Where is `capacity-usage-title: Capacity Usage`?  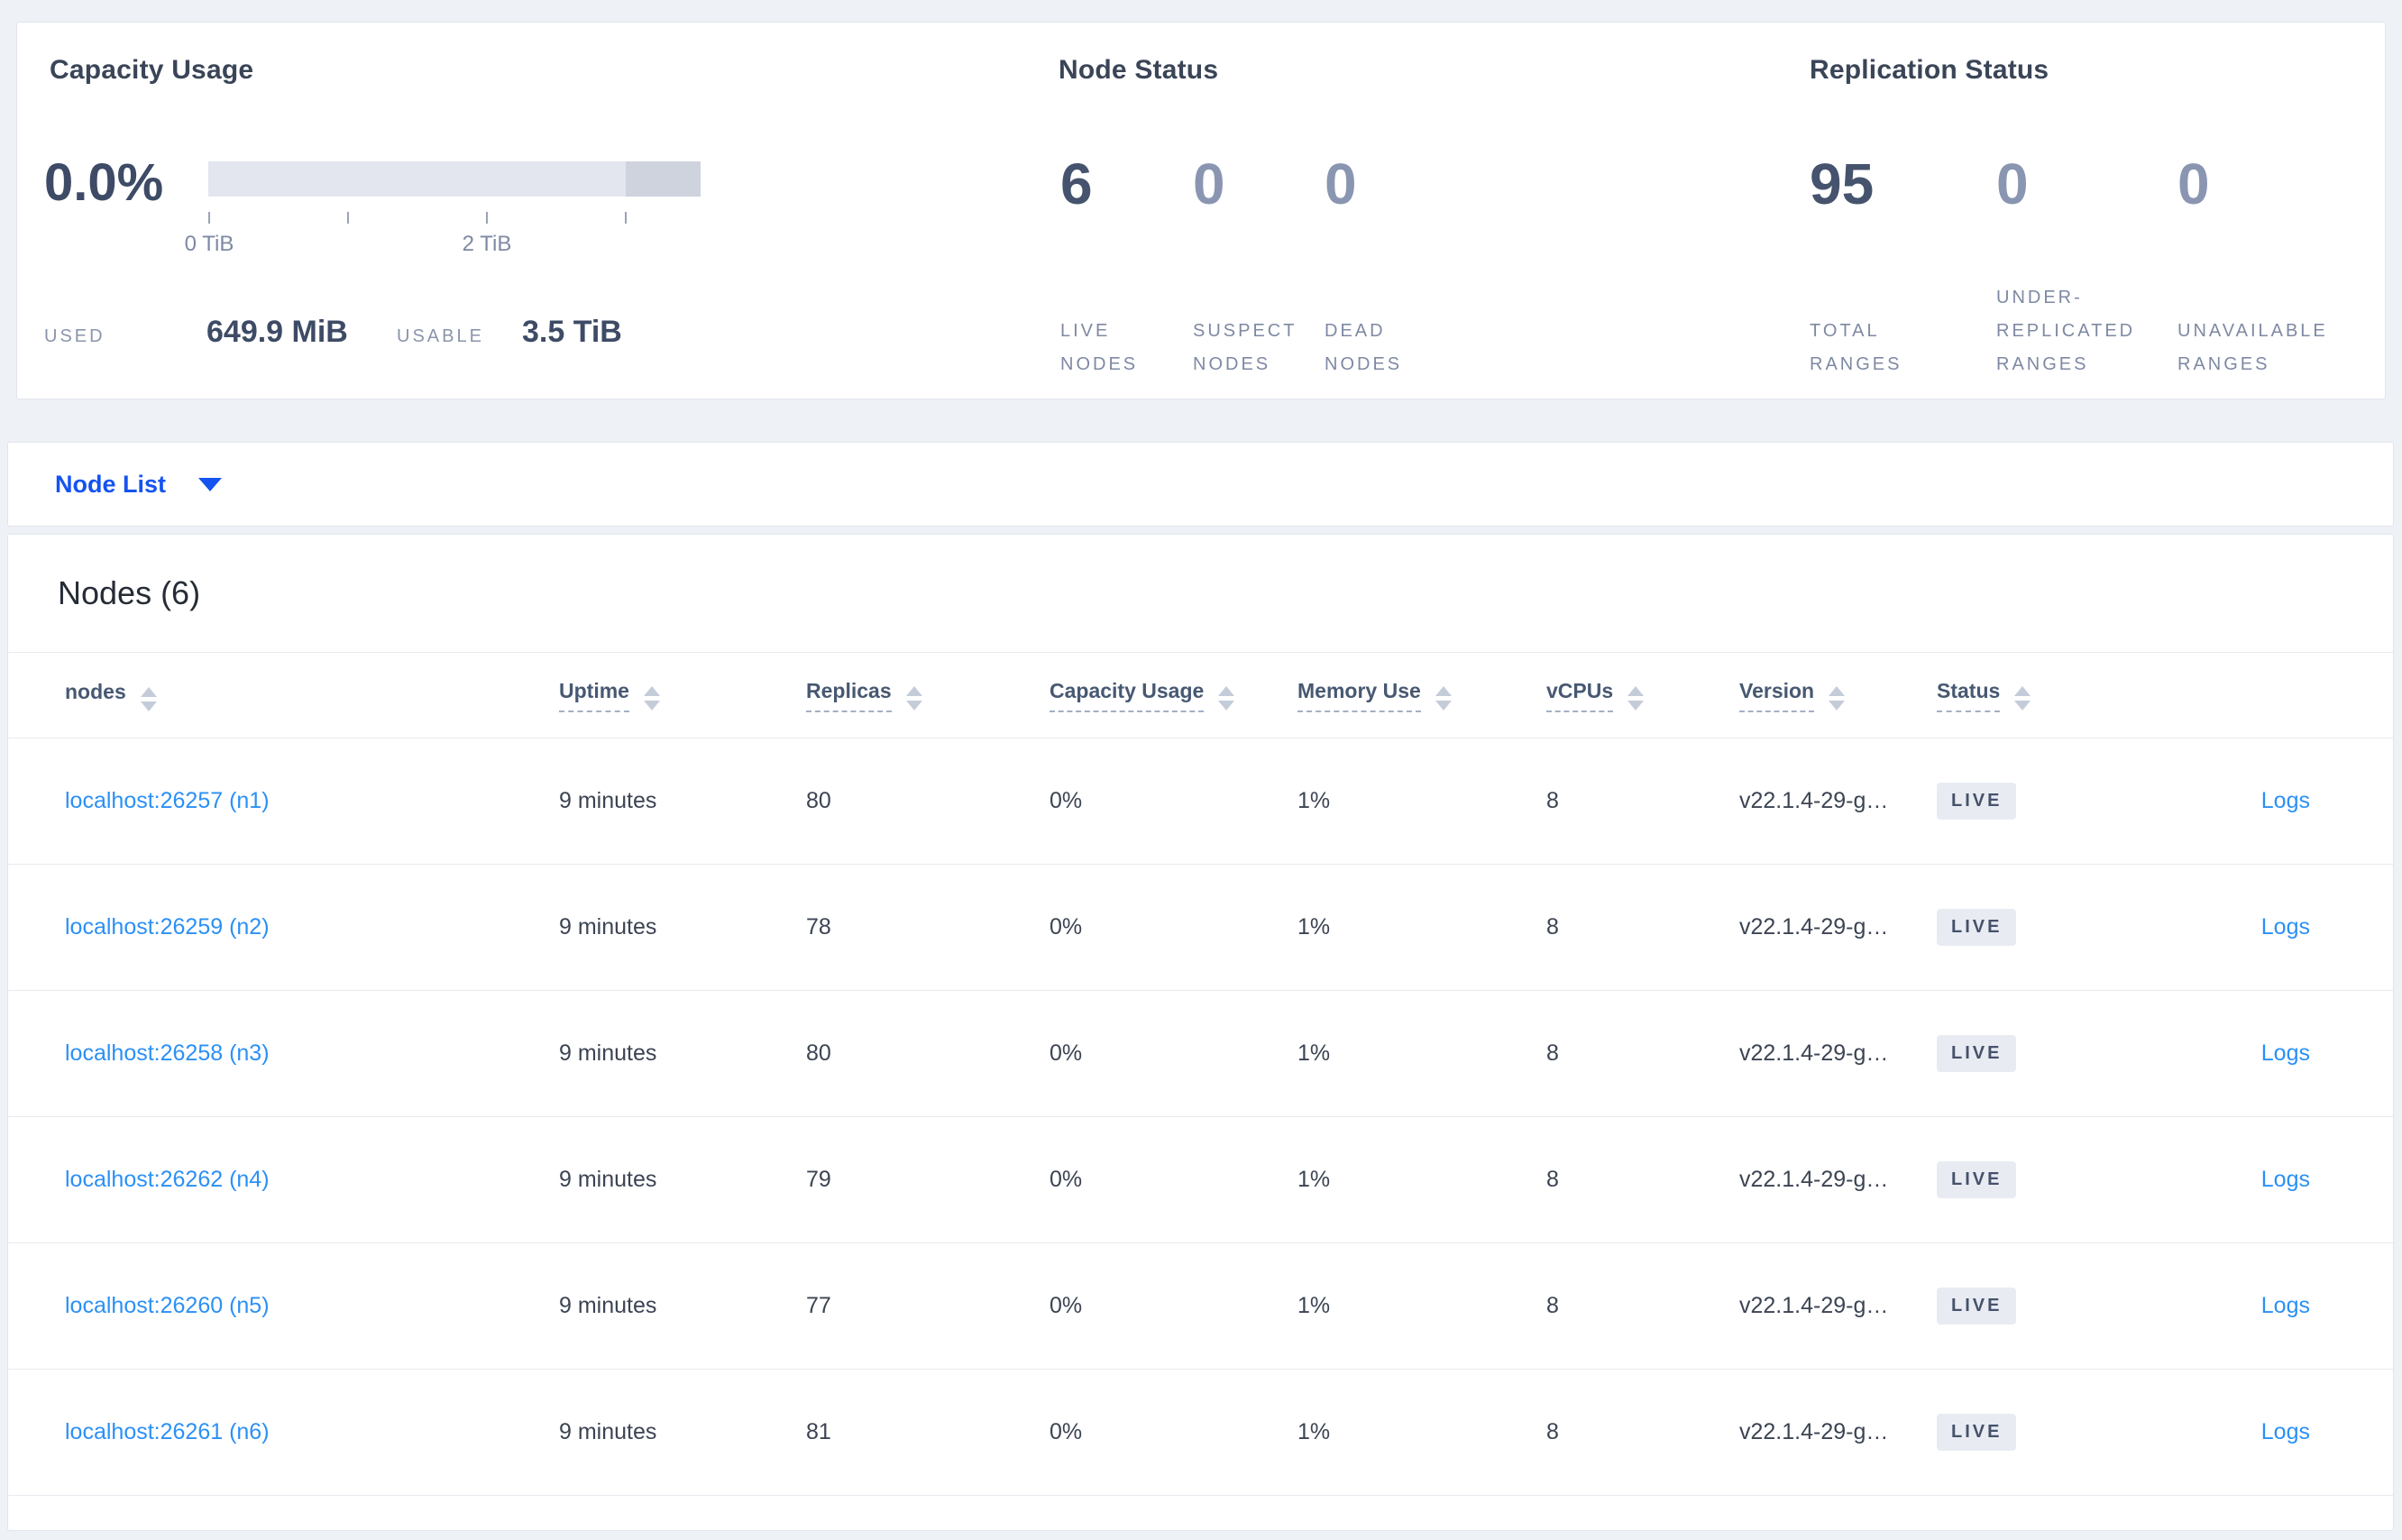
capacity-usage-title: Capacity Usage is located at coordinates (152, 70).